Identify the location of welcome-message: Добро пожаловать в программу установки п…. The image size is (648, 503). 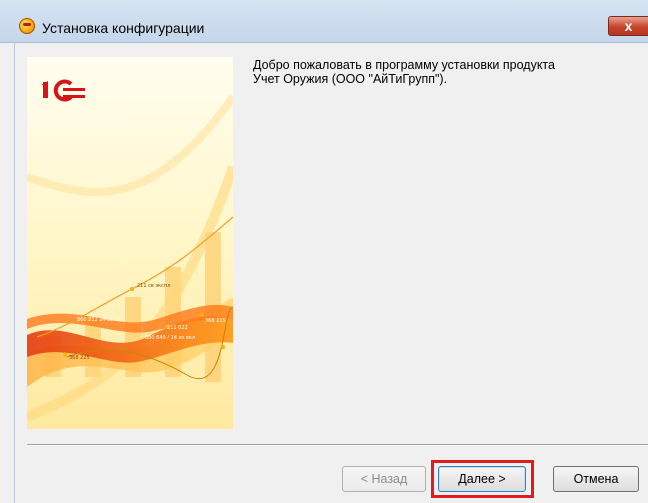
(443, 72).